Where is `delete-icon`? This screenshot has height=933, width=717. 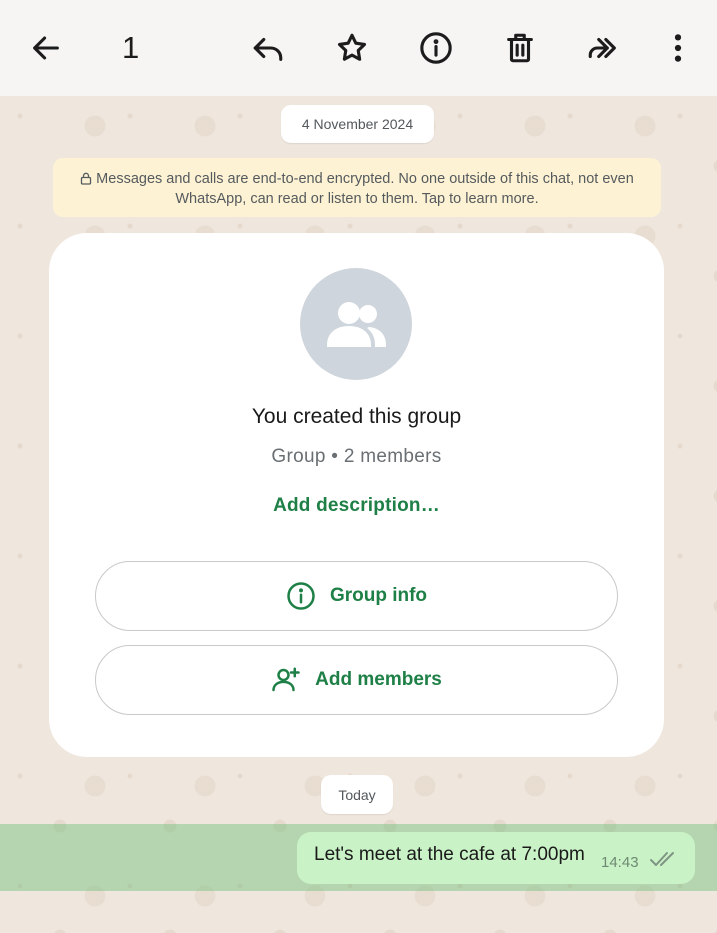
delete-icon is located at coordinates (520, 48).